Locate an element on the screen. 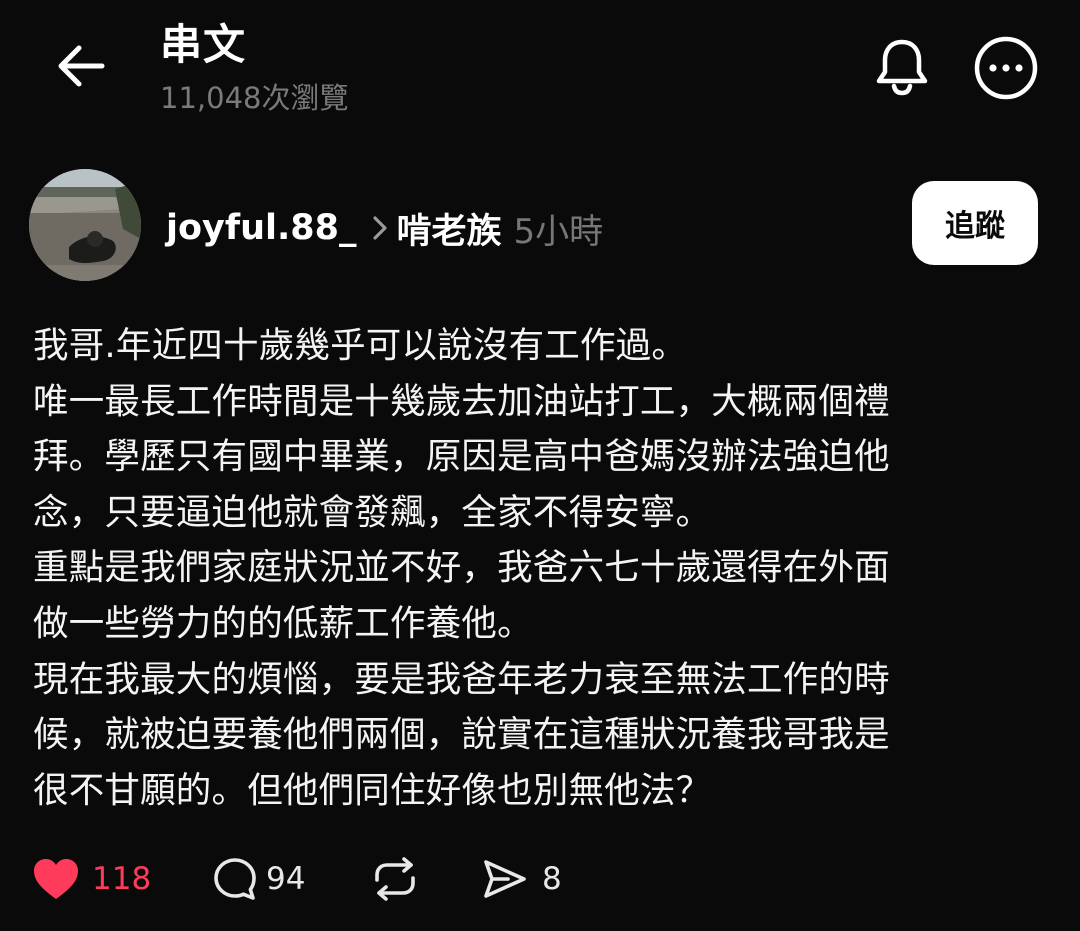 This screenshot has height=931, width=1080. bell-icon is located at coordinates (902, 67).